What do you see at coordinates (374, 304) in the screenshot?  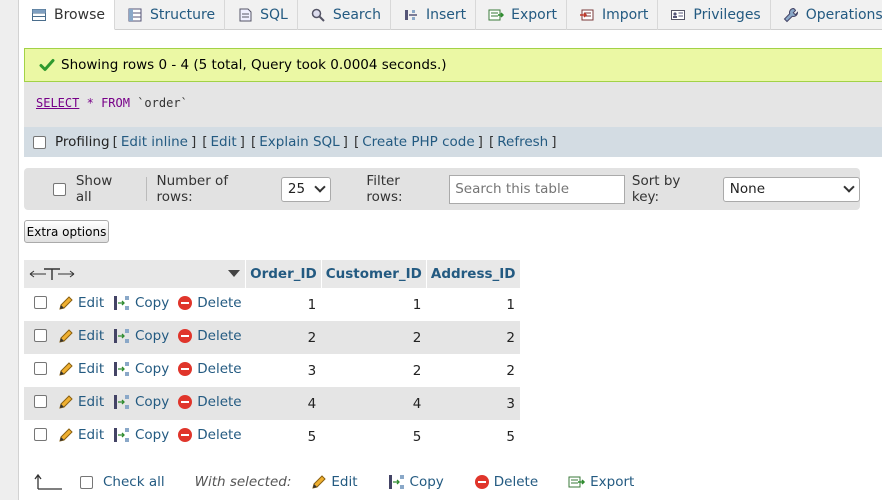 I see `cell-customer-id: 1` at bounding box center [374, 304].